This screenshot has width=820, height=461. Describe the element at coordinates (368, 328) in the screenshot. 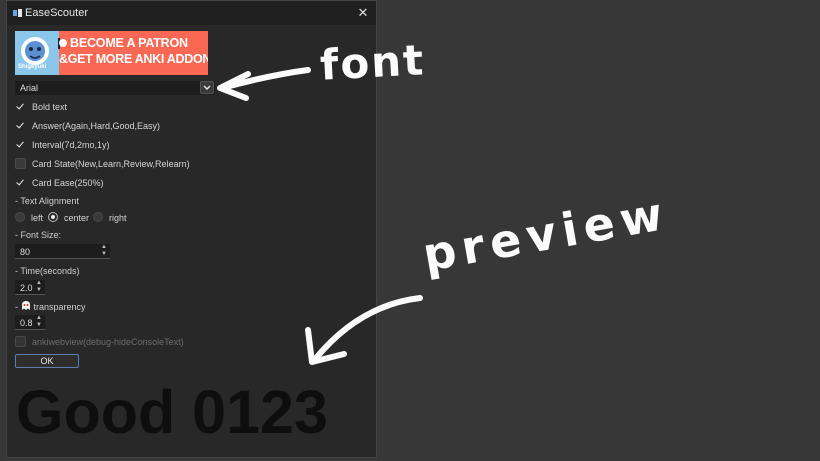

I see `preview-arrow` at that location.